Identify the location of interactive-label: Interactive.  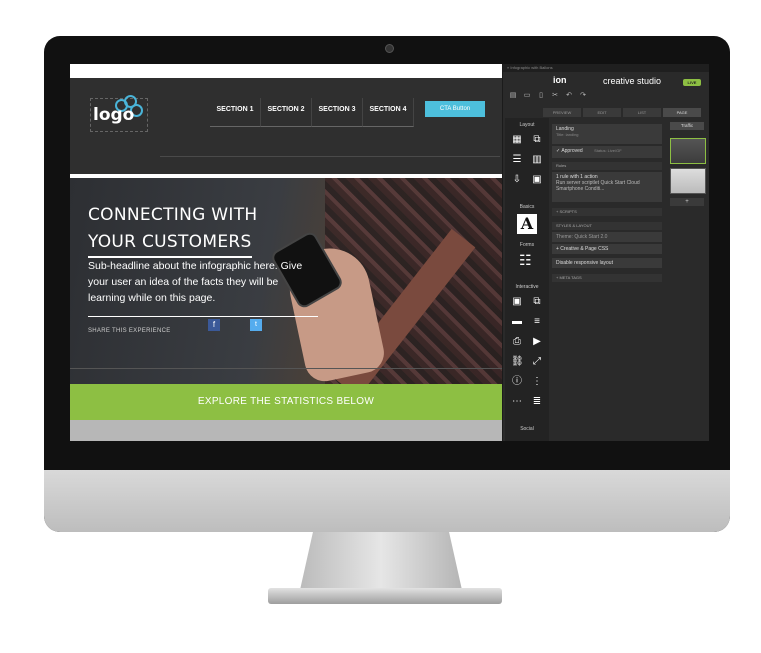
(527, 287).